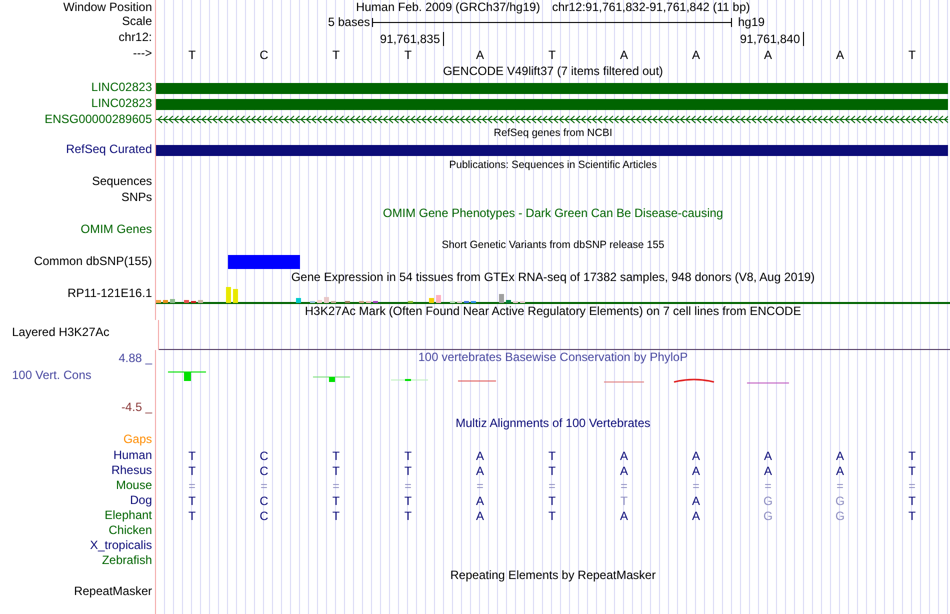  I want to click on track-title: Short Genetic Variants from dbSNP release 155, so click(553, 245).